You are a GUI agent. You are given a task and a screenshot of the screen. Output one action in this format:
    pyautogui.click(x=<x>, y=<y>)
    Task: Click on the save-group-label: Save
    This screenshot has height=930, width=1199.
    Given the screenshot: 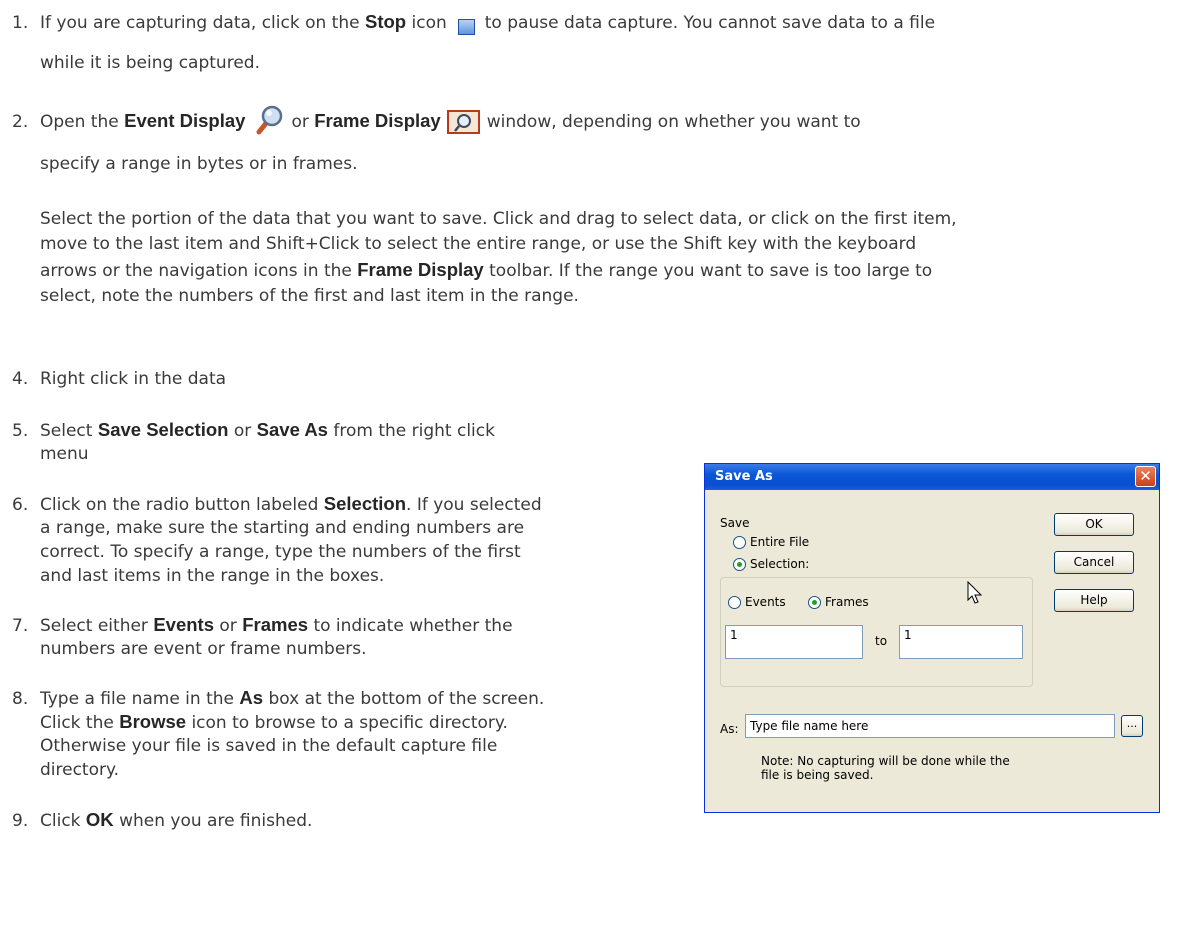 What is the action you would take?
    pyautogui.click(x=735, y=523)
    